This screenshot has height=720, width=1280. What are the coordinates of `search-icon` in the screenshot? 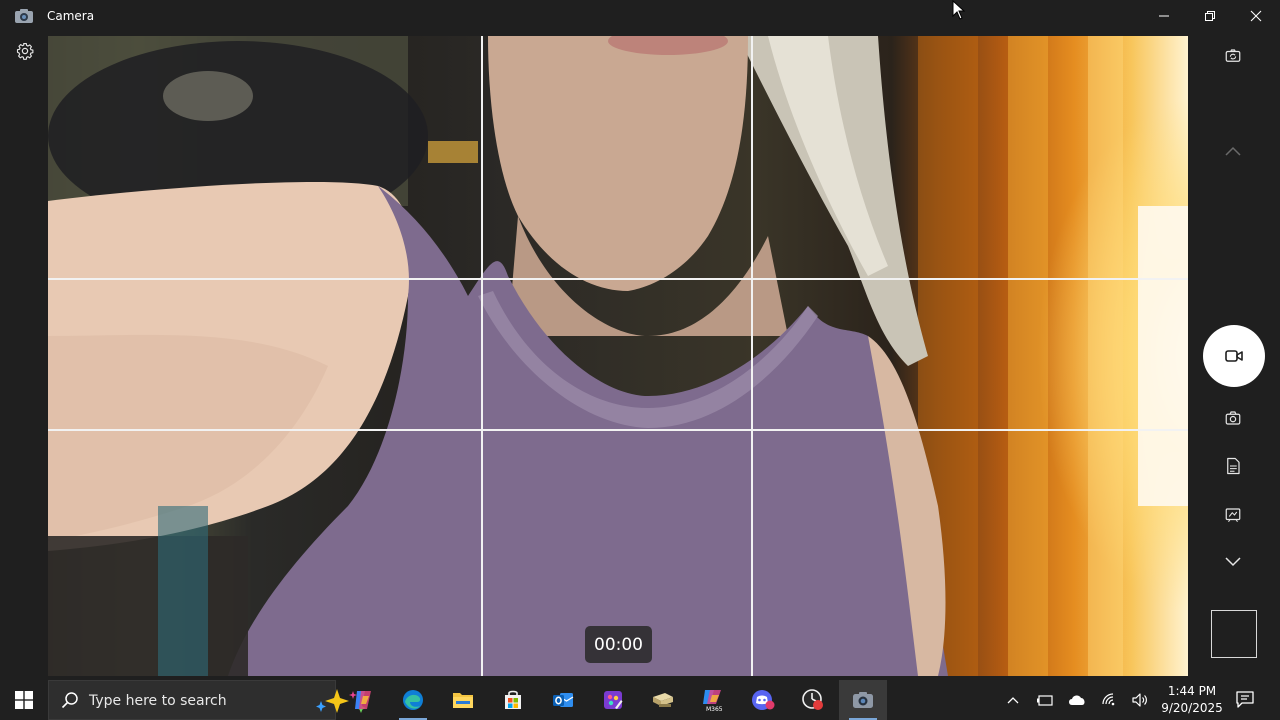 It's located at (69, 700).